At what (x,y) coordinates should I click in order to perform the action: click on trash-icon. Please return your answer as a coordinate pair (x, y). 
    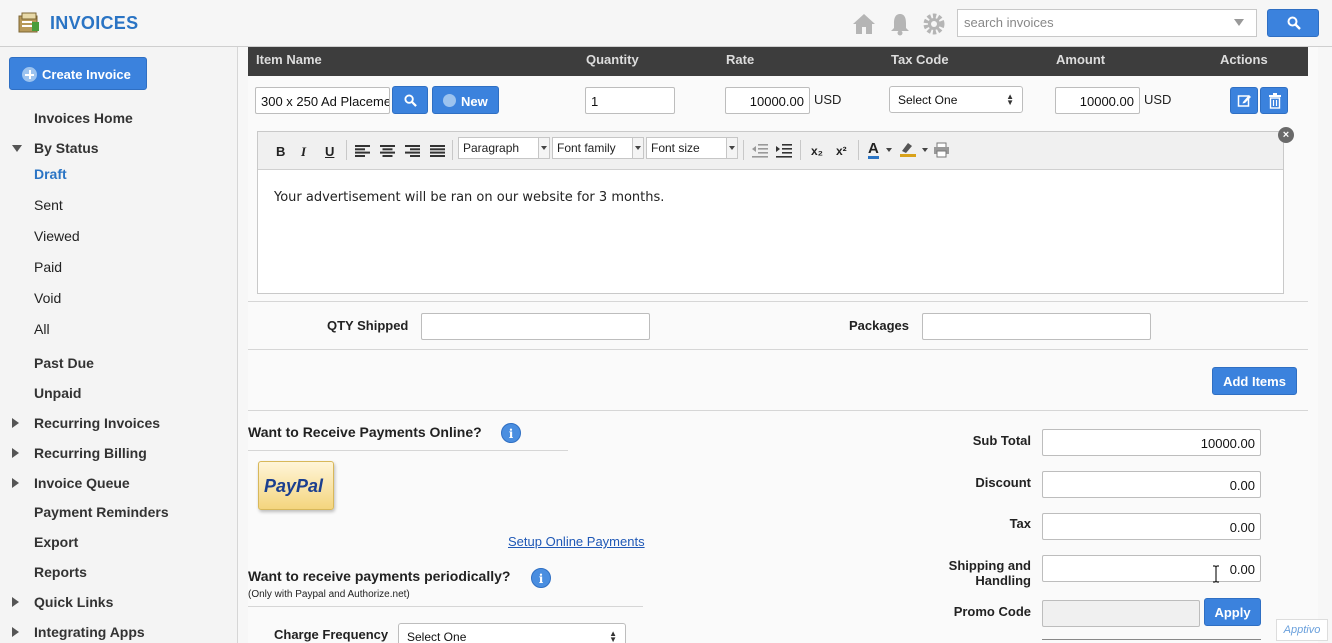
    Looking at the image, I should click on (1275, 101).